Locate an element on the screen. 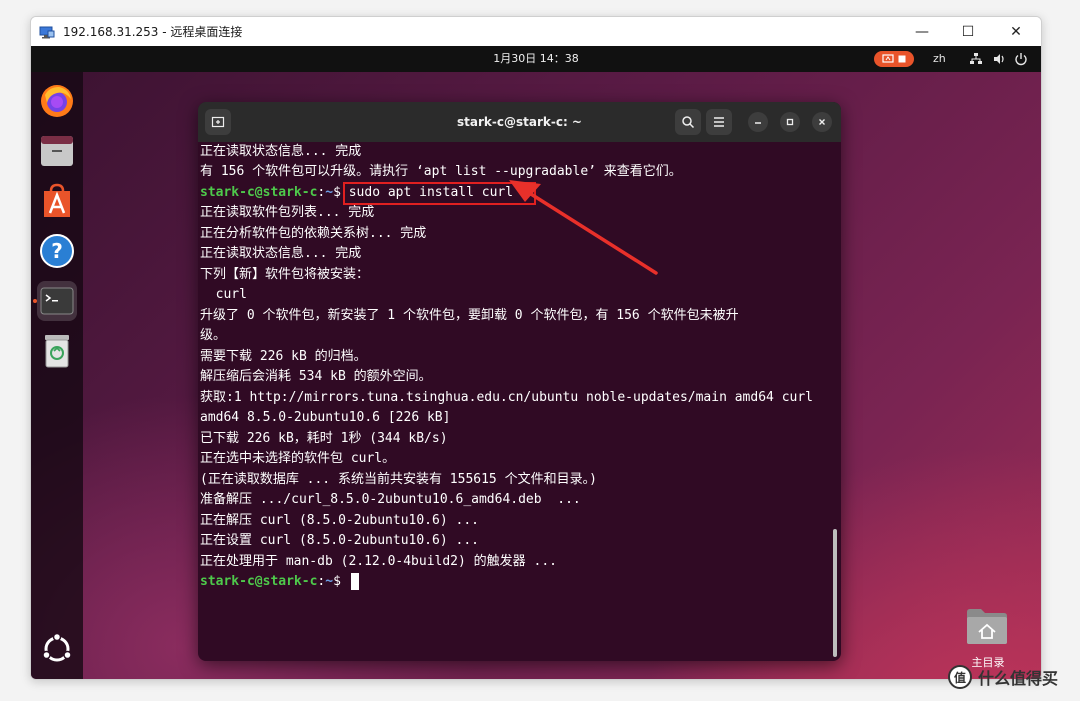 The width and height of the screenshot is (1080, 701). minimize-icon: — is located at coordinates (922, 31).